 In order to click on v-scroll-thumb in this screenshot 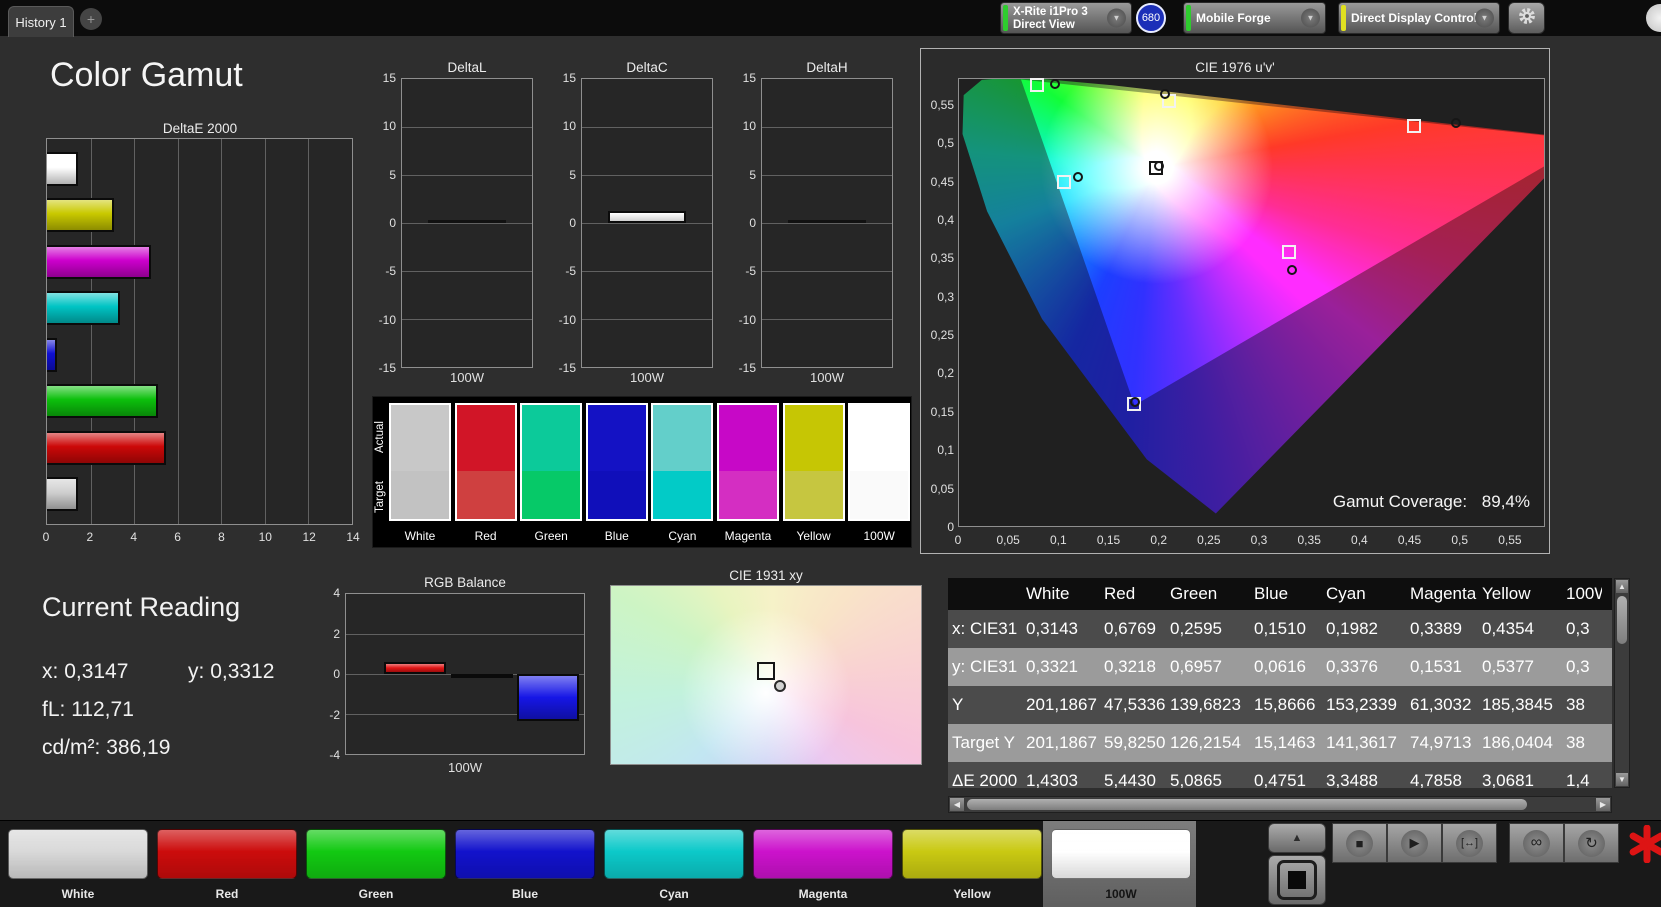, I will do `click(1622, 620)`.